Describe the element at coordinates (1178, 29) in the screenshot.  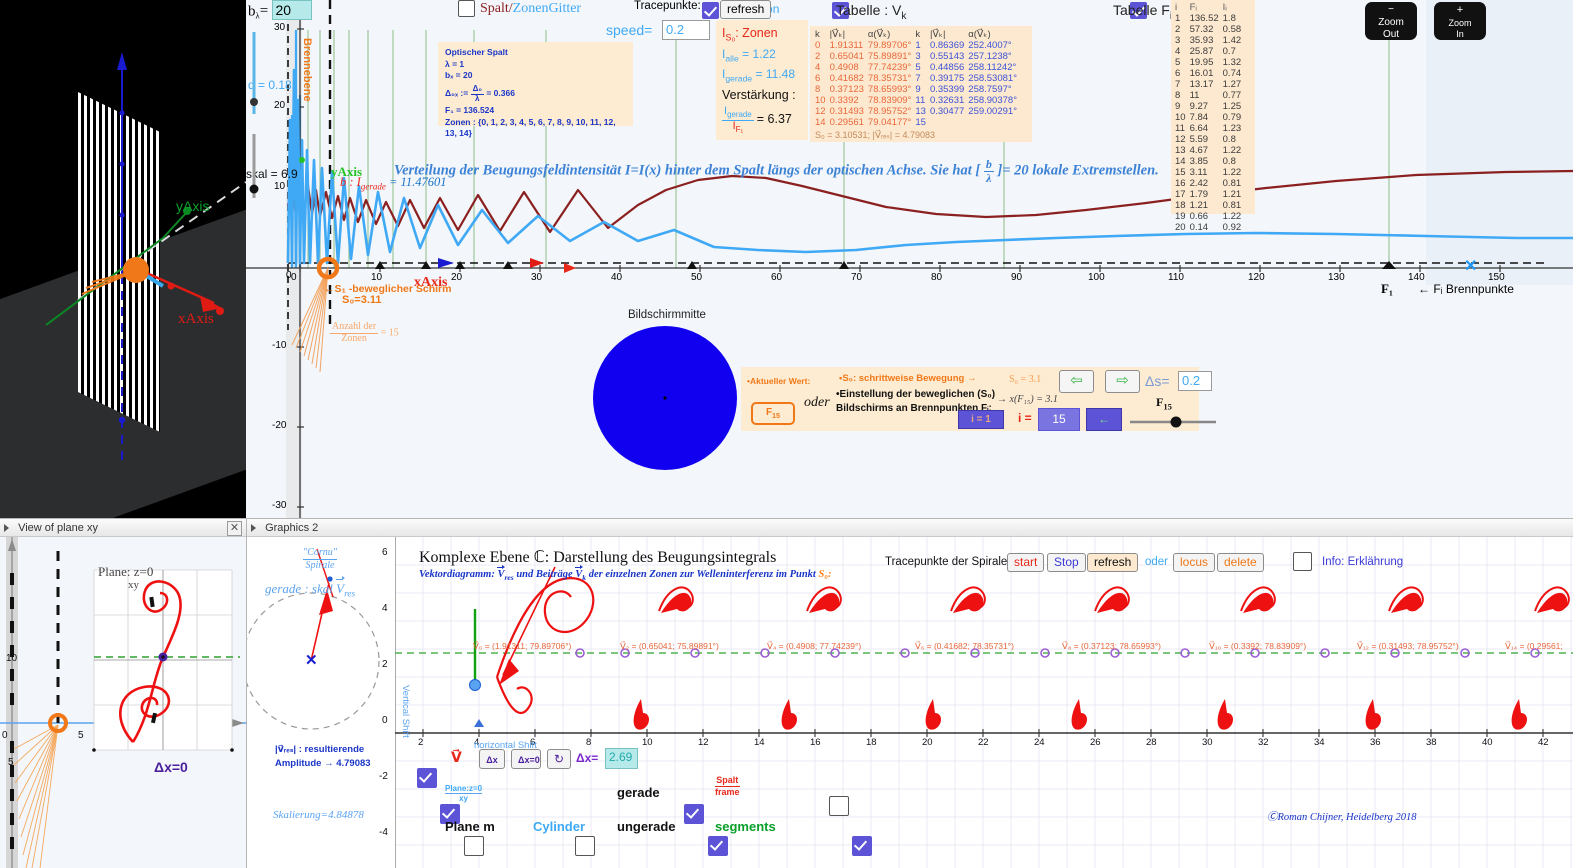
I see `fi-cell: 2` at that location.